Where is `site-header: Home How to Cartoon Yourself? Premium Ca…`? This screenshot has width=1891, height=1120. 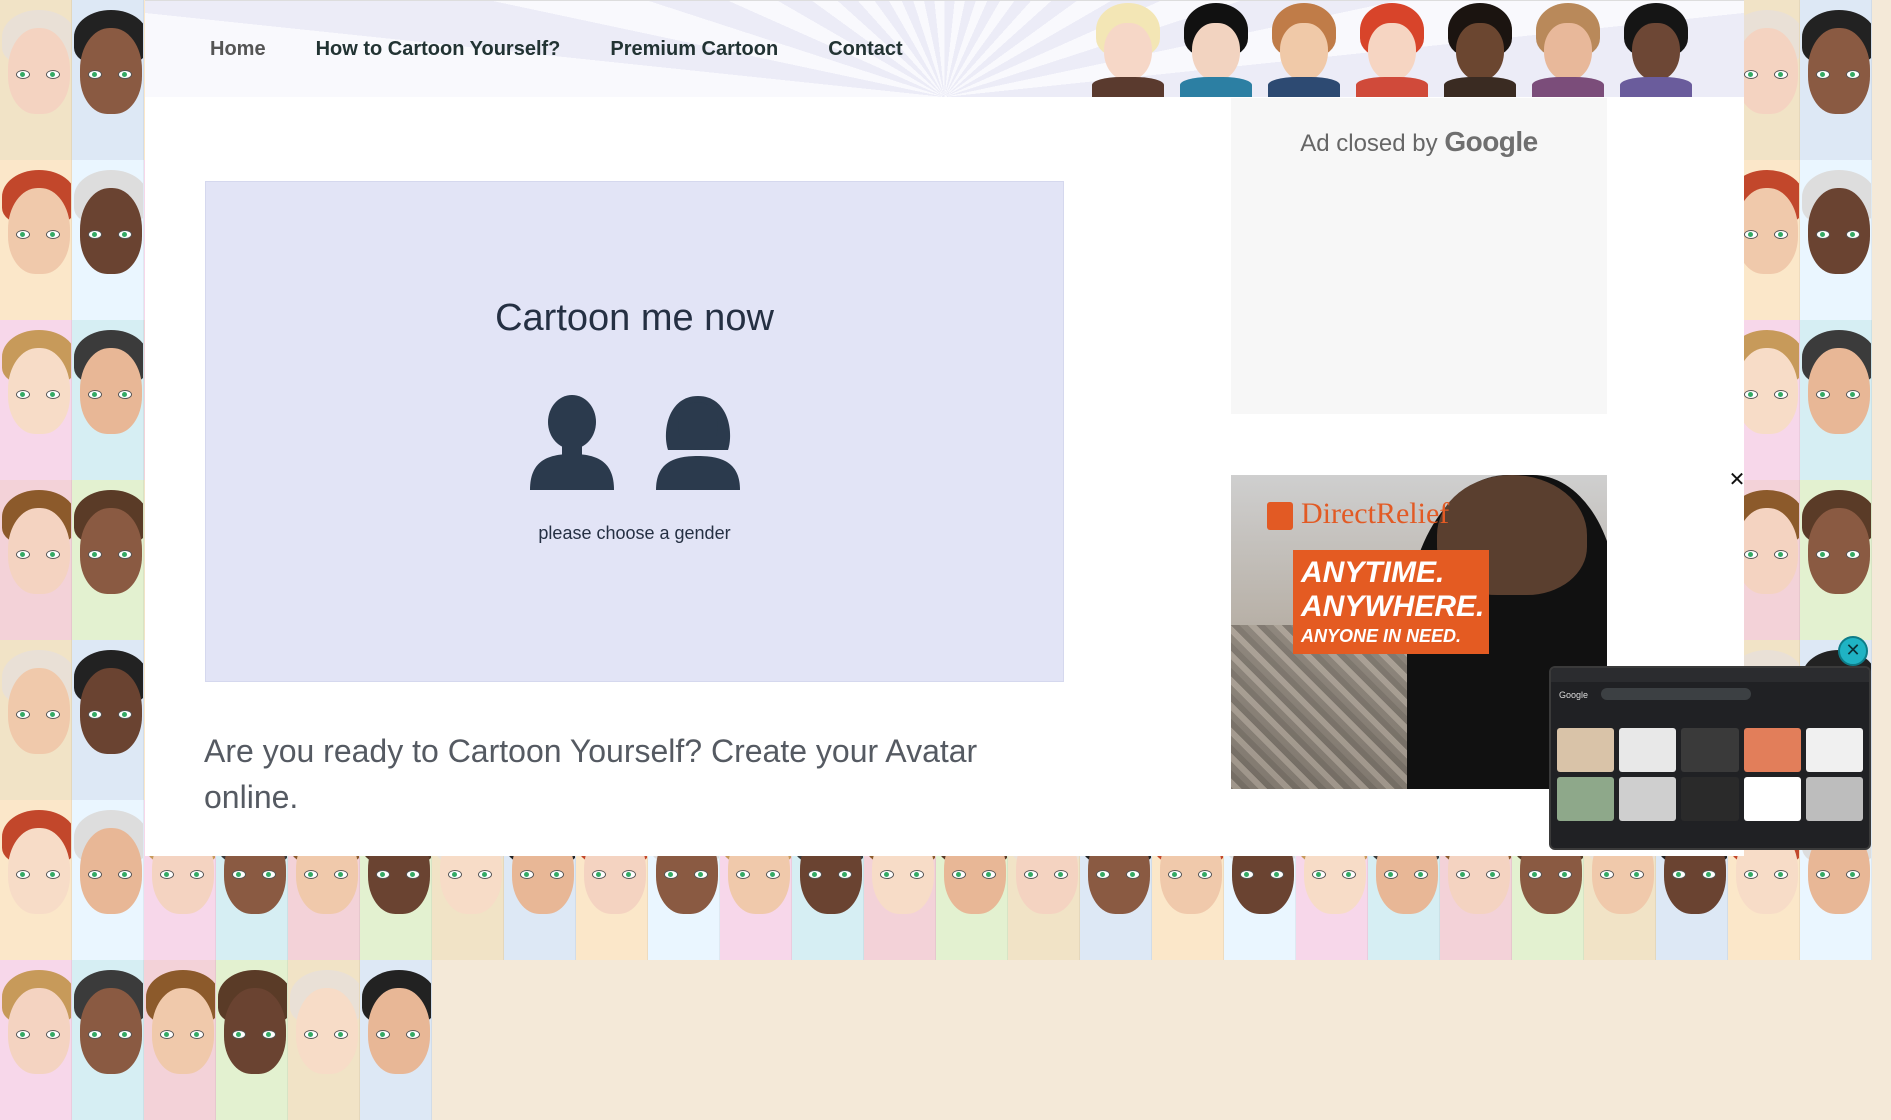 site-header: Home How to Cartoon Yourself? Premium Ca… is located at coordinates (944, 48).